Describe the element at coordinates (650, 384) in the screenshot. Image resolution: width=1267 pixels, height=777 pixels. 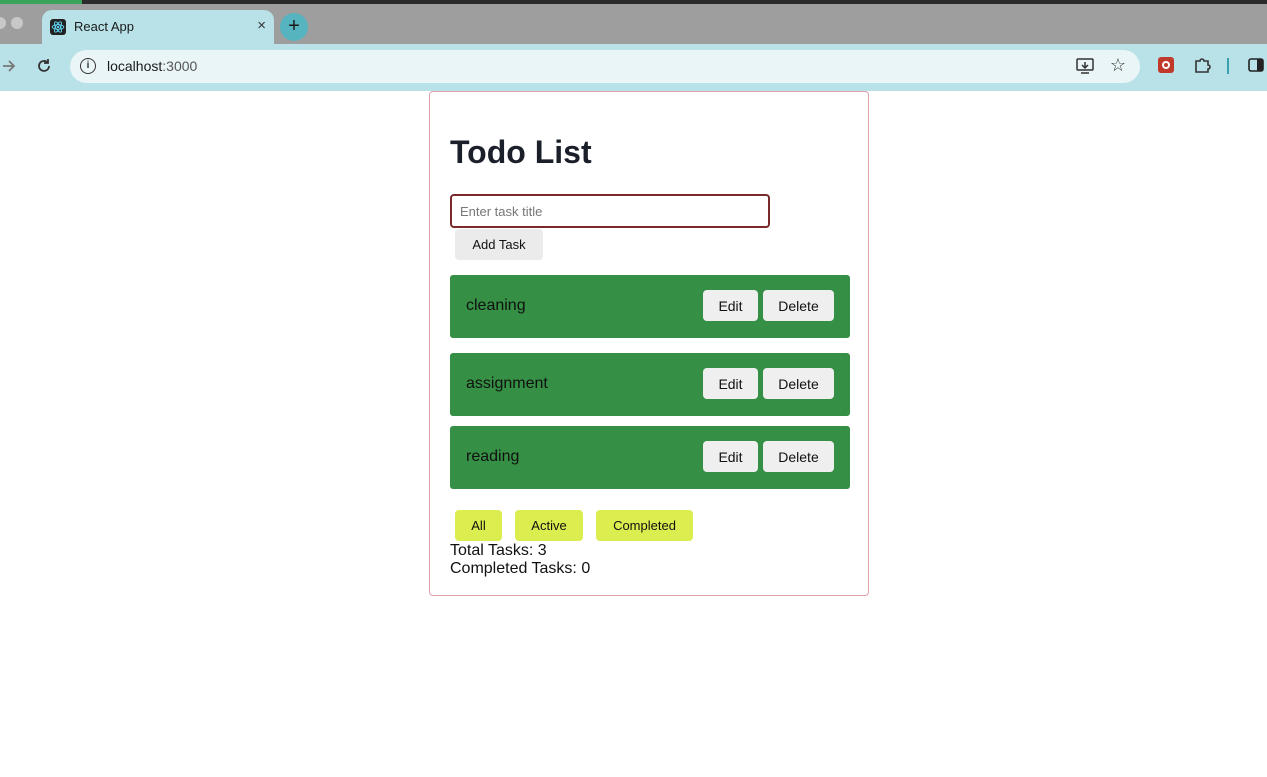
I see `task-item: assignment Edit Delete` at that location.